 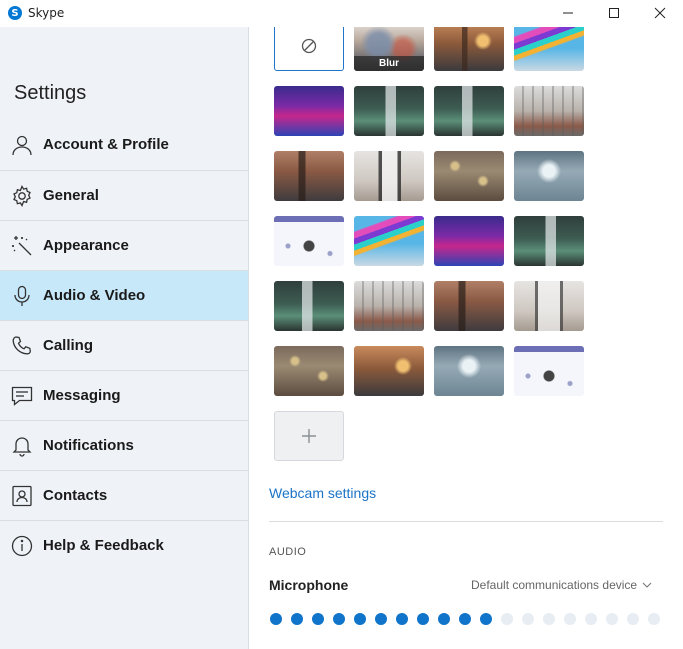 I want to click on background-none-option, so click(x=309, y=49).